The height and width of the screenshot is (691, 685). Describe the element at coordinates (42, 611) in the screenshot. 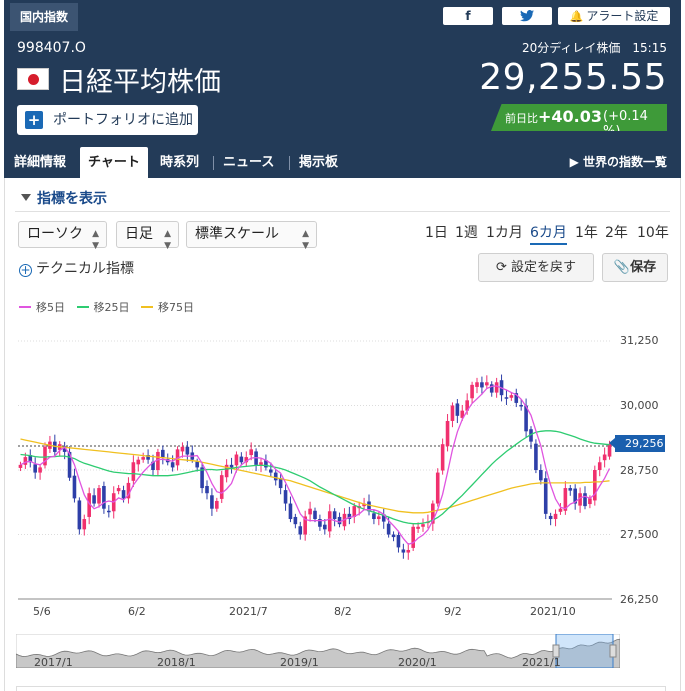

I see `x-tick-label: 5/6` at that location.